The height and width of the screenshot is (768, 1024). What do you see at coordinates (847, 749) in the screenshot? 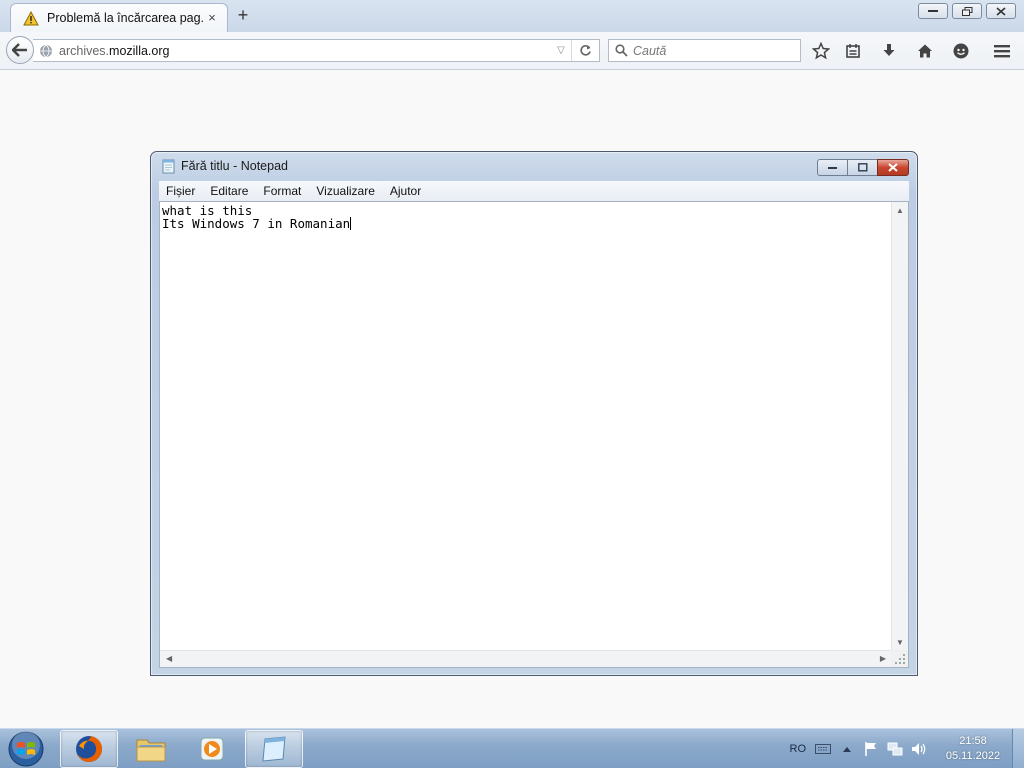
I see `show-hidden-icons-icon` at bounding box center [847, 749].